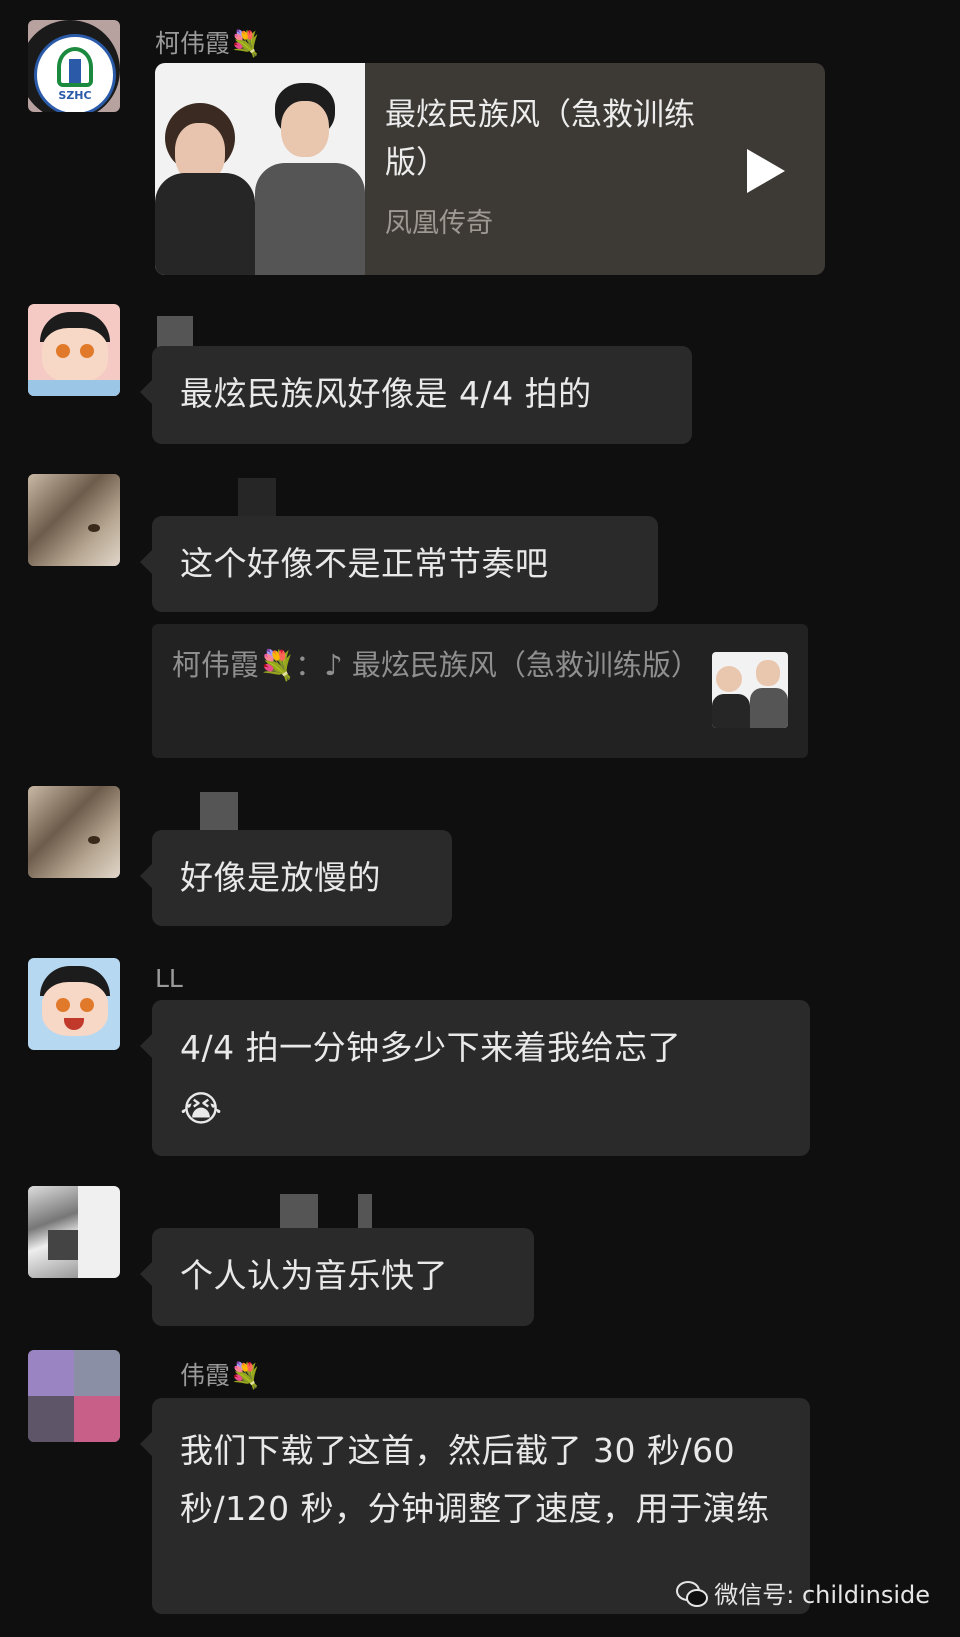  I want to click on message-text: 个人认为音乐快了, so click(314, 1275).